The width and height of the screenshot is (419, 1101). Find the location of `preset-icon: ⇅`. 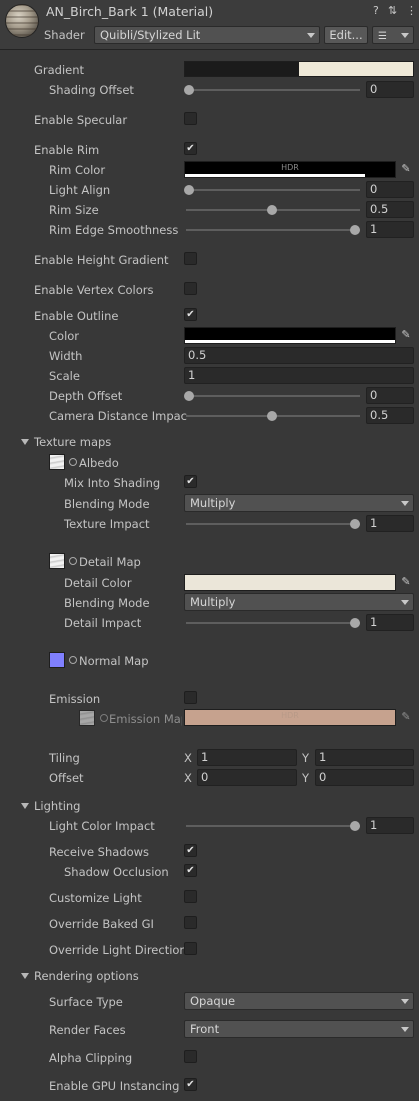

preset-icon: ⇅ is located at coordinates (392, 10).